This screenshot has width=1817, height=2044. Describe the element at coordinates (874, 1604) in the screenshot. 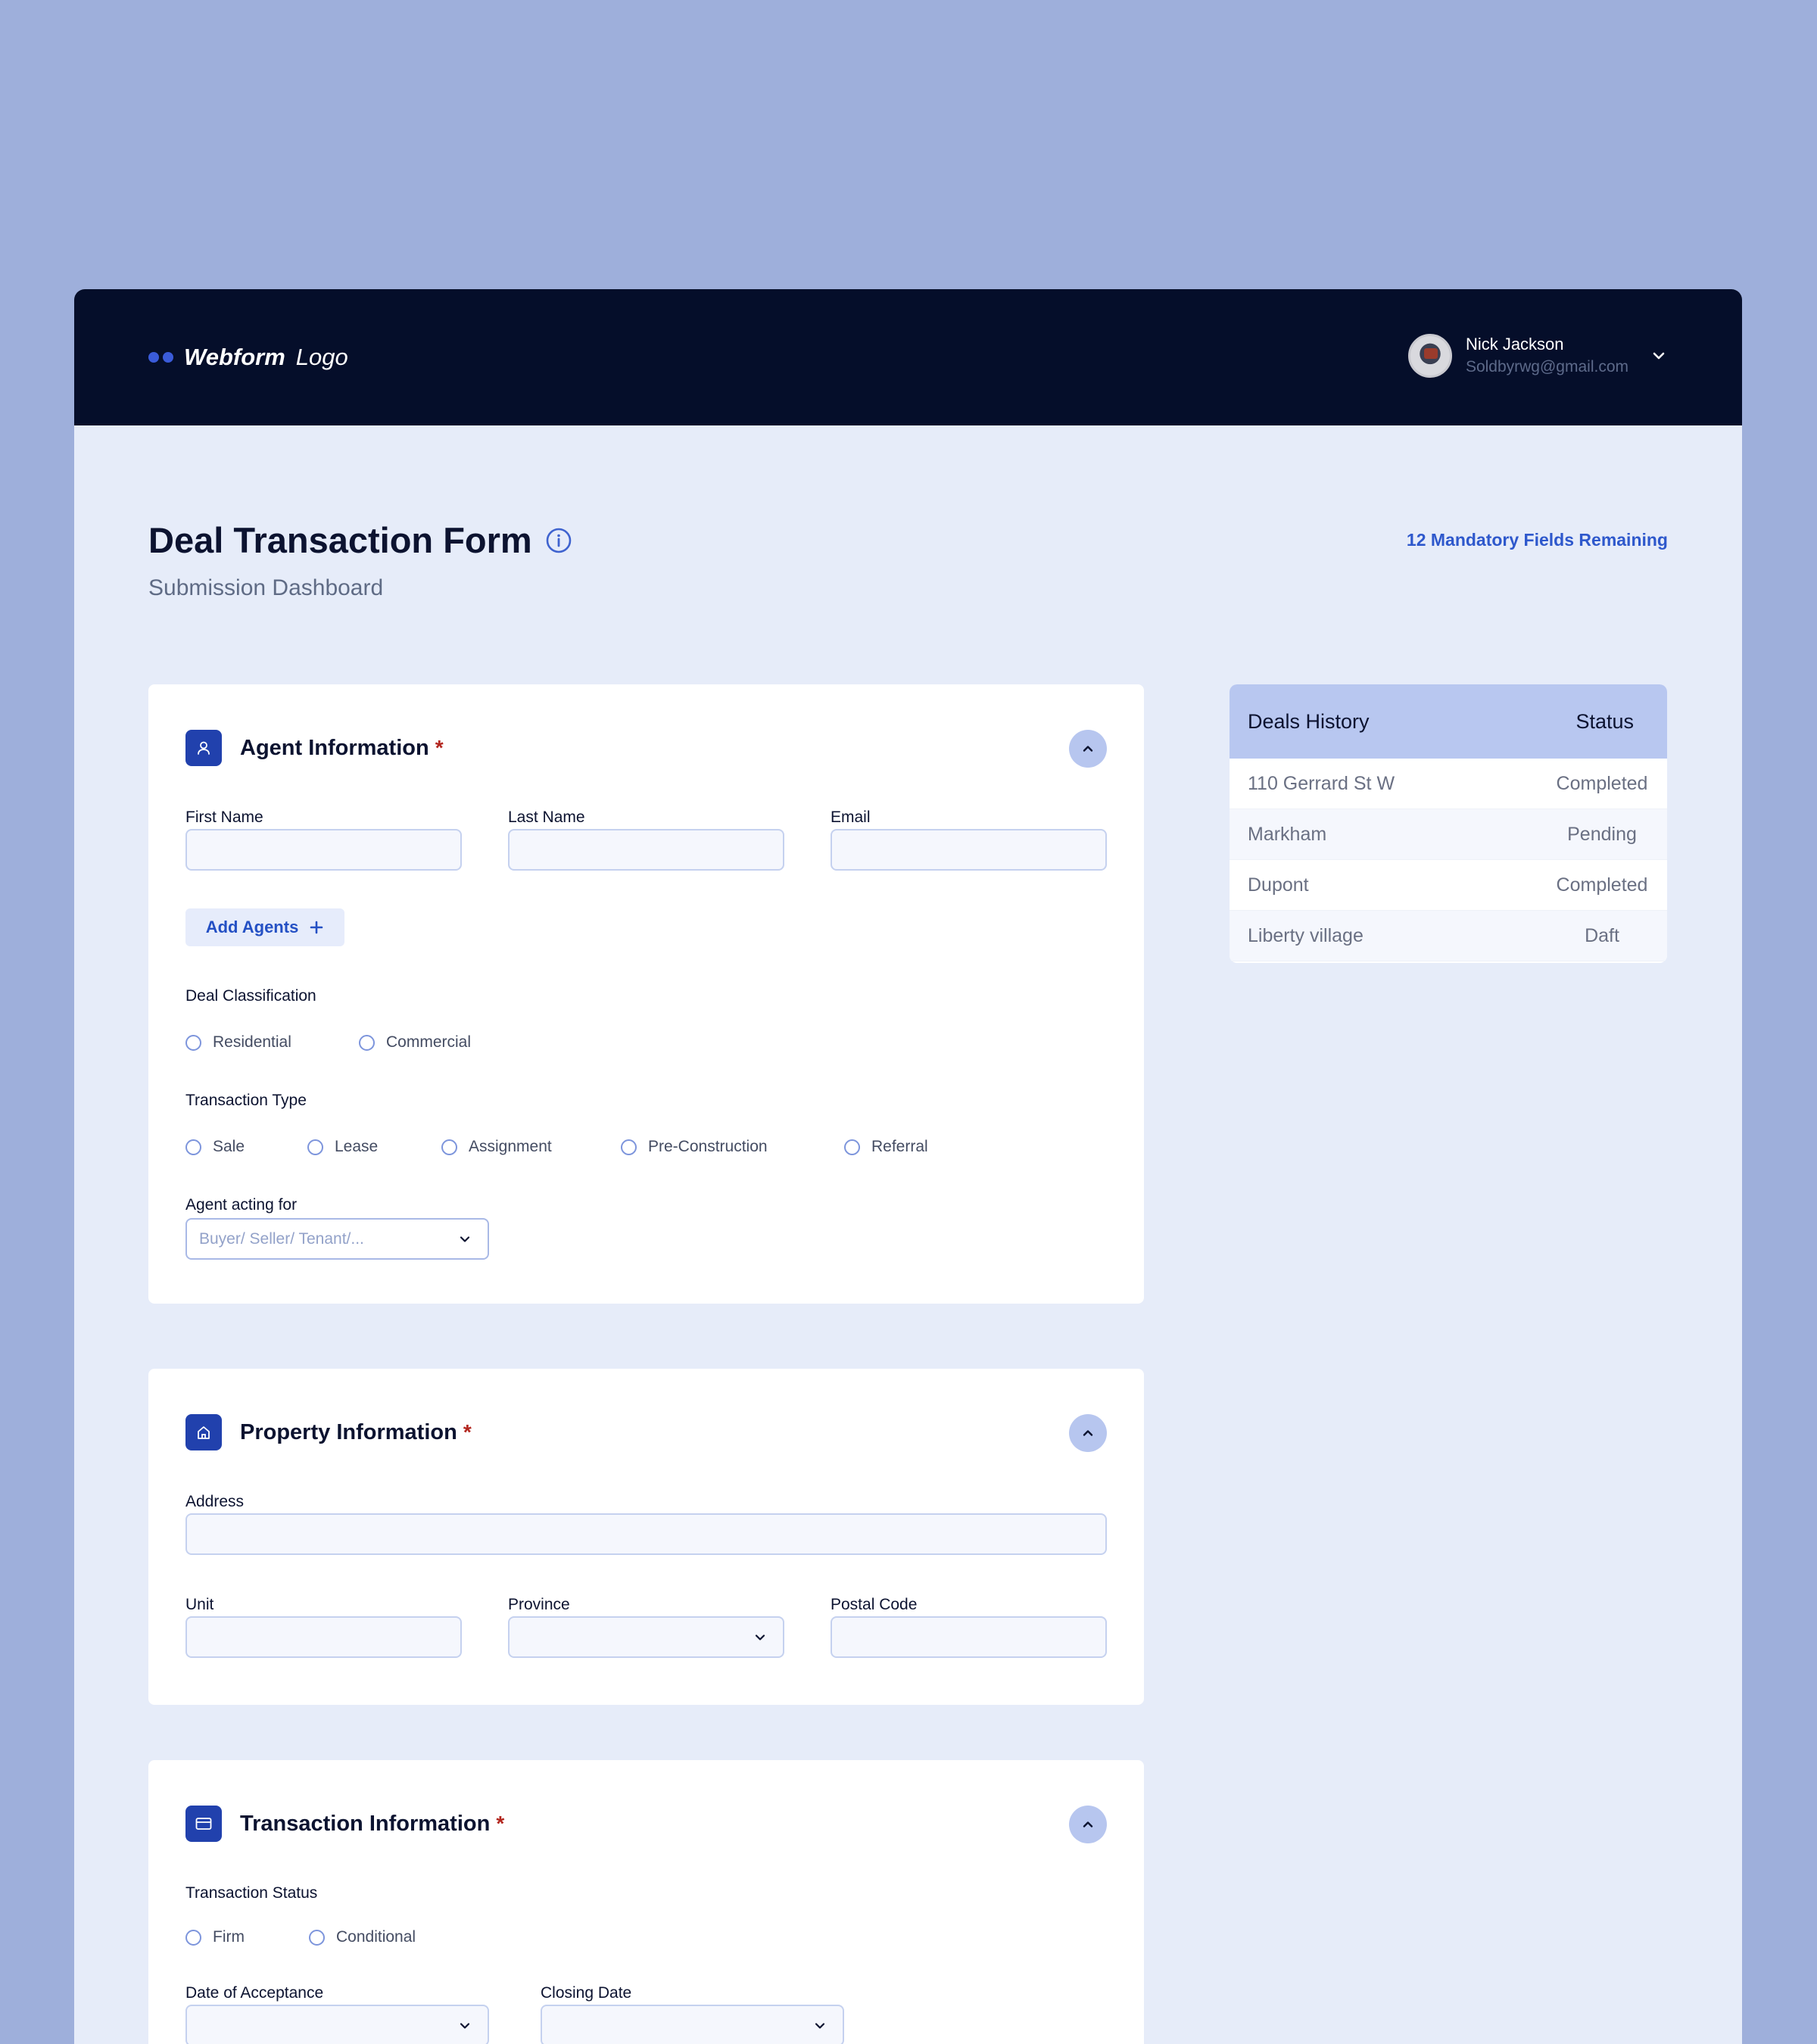

I see `postal-code-label: Postal Code` at that location.